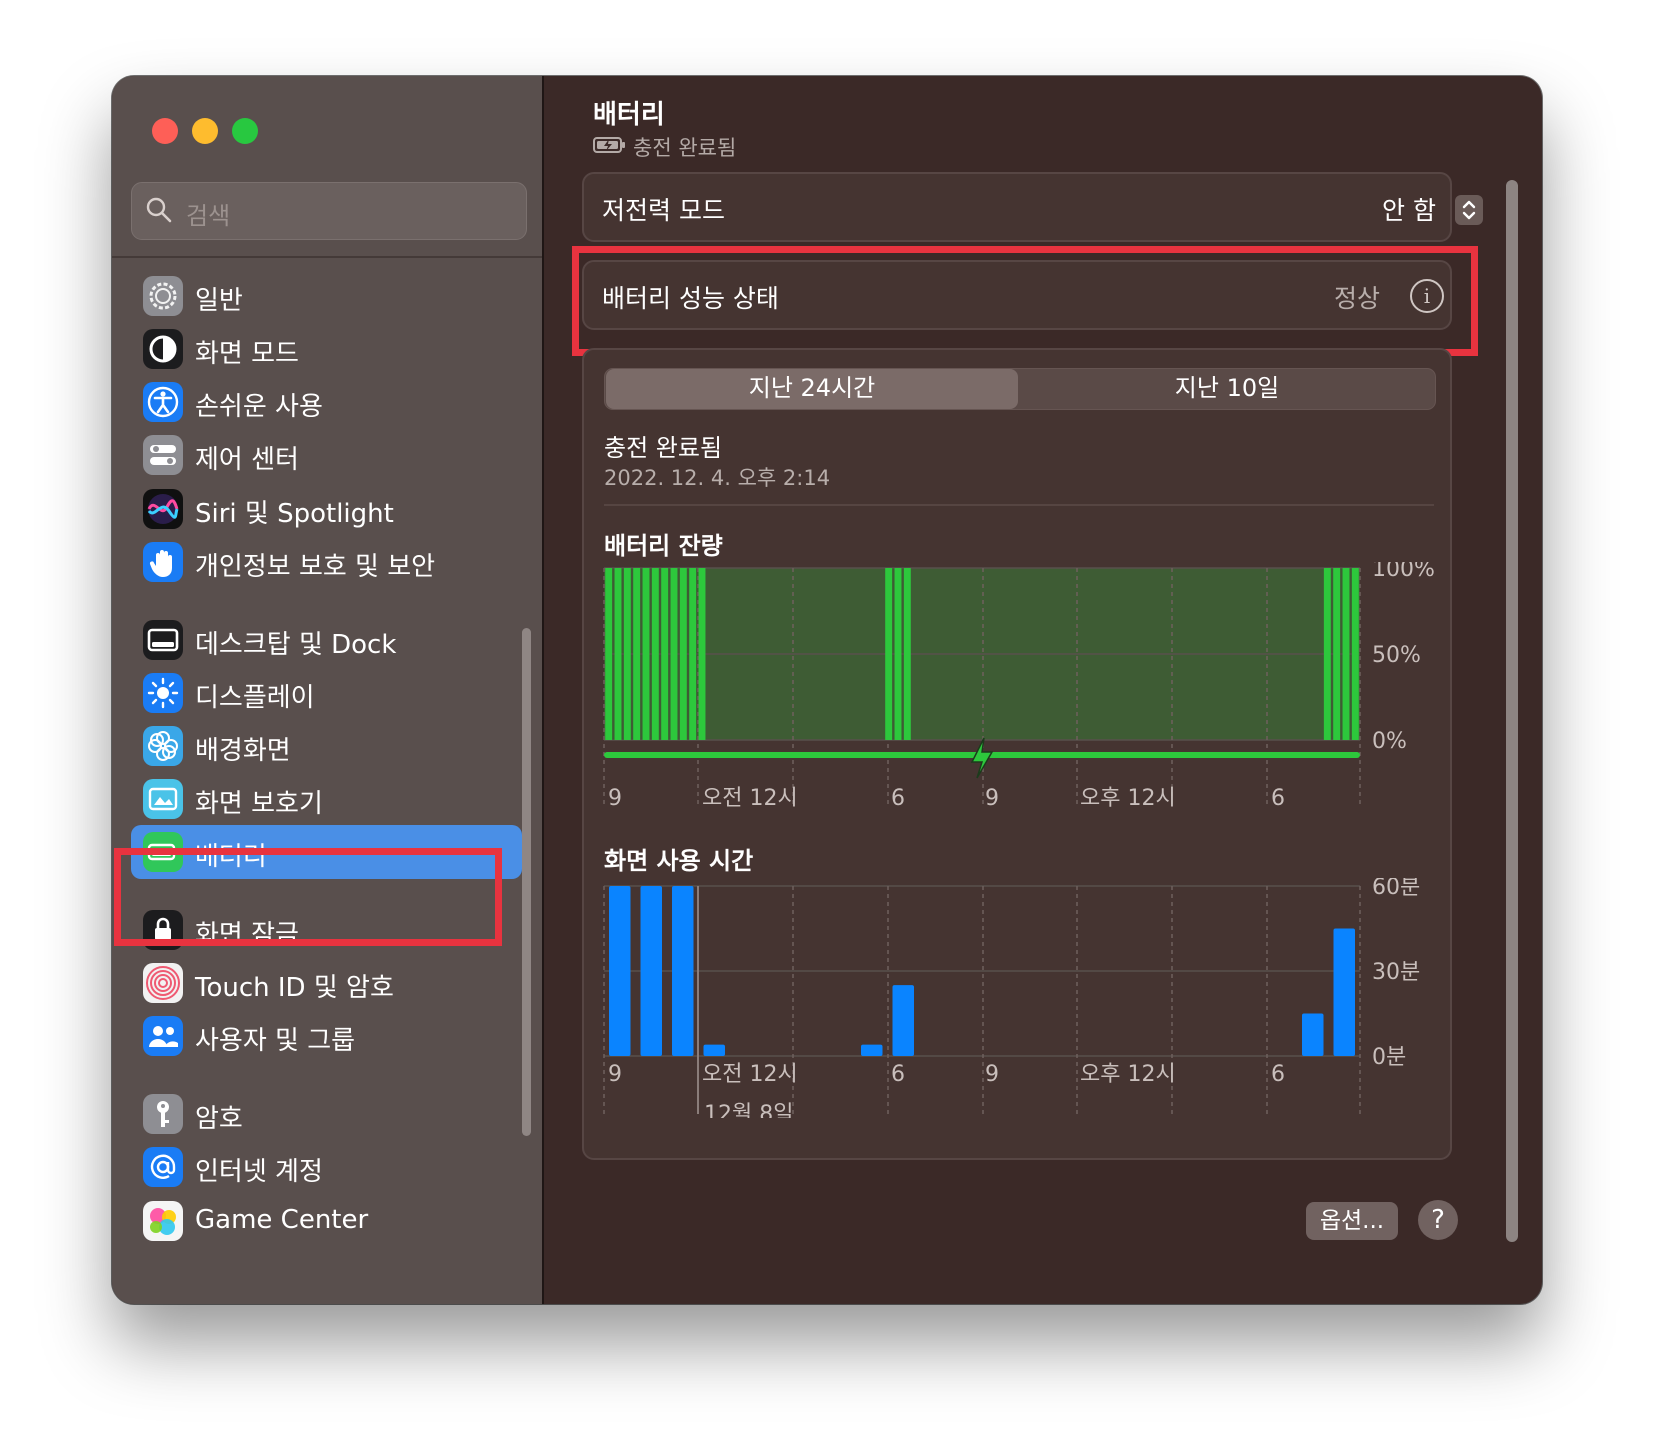  Describe the element at coordinates (1011, 998) in the screenshot. I see `screen-time-chart: 60분 30분 0분 9 오전 12시 6 9 오후 12시 6 12월 8일` at that location.